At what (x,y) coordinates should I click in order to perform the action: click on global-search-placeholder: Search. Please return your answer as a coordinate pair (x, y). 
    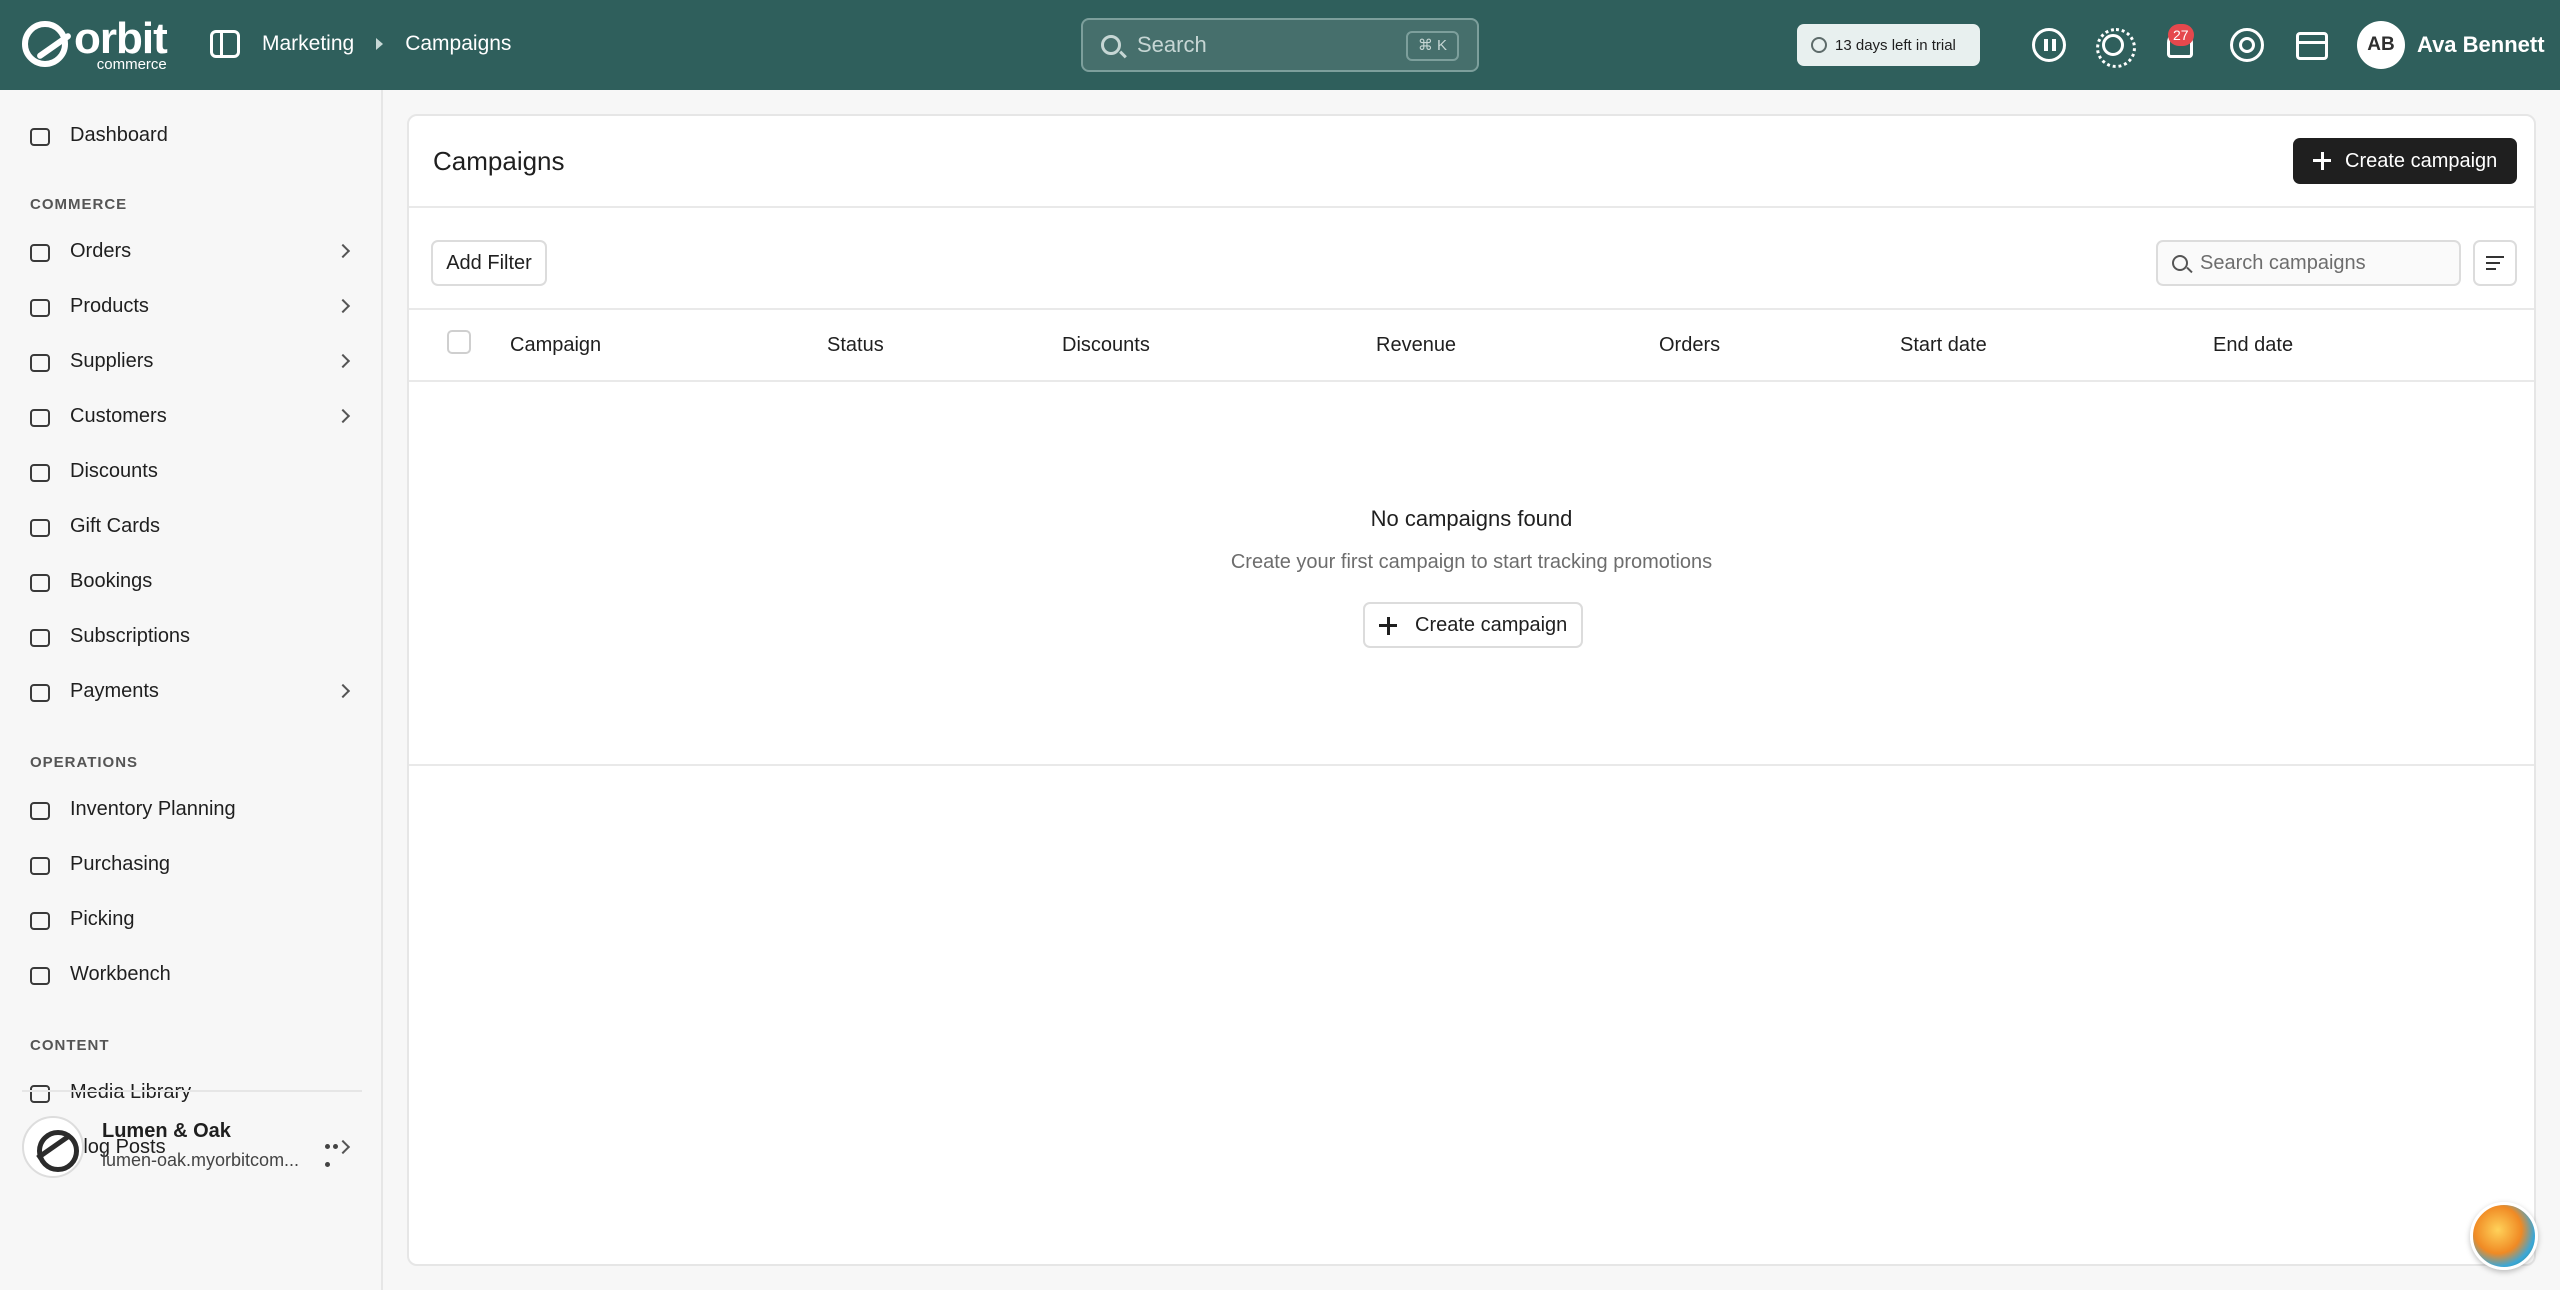
    Looking at the image, I should click on (1172, 44).